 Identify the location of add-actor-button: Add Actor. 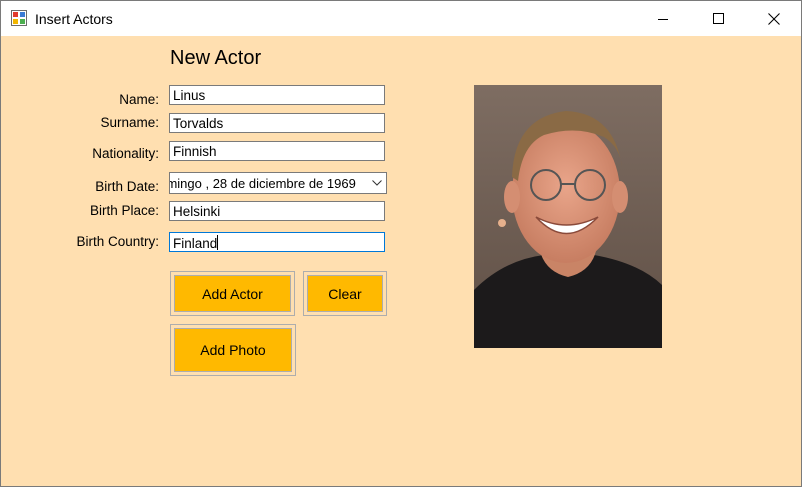
(232, 293).